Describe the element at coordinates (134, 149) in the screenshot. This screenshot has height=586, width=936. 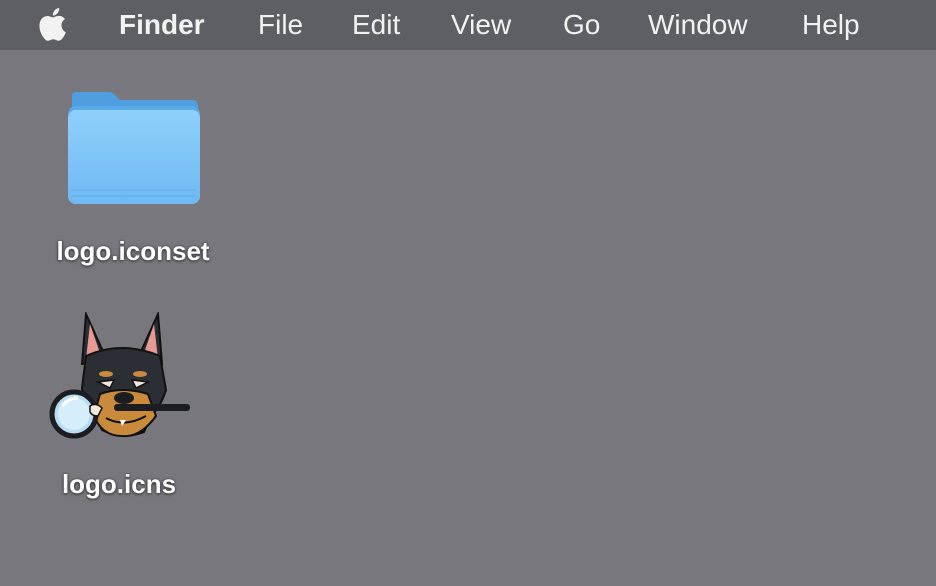
I see `folder-icon` at that location.